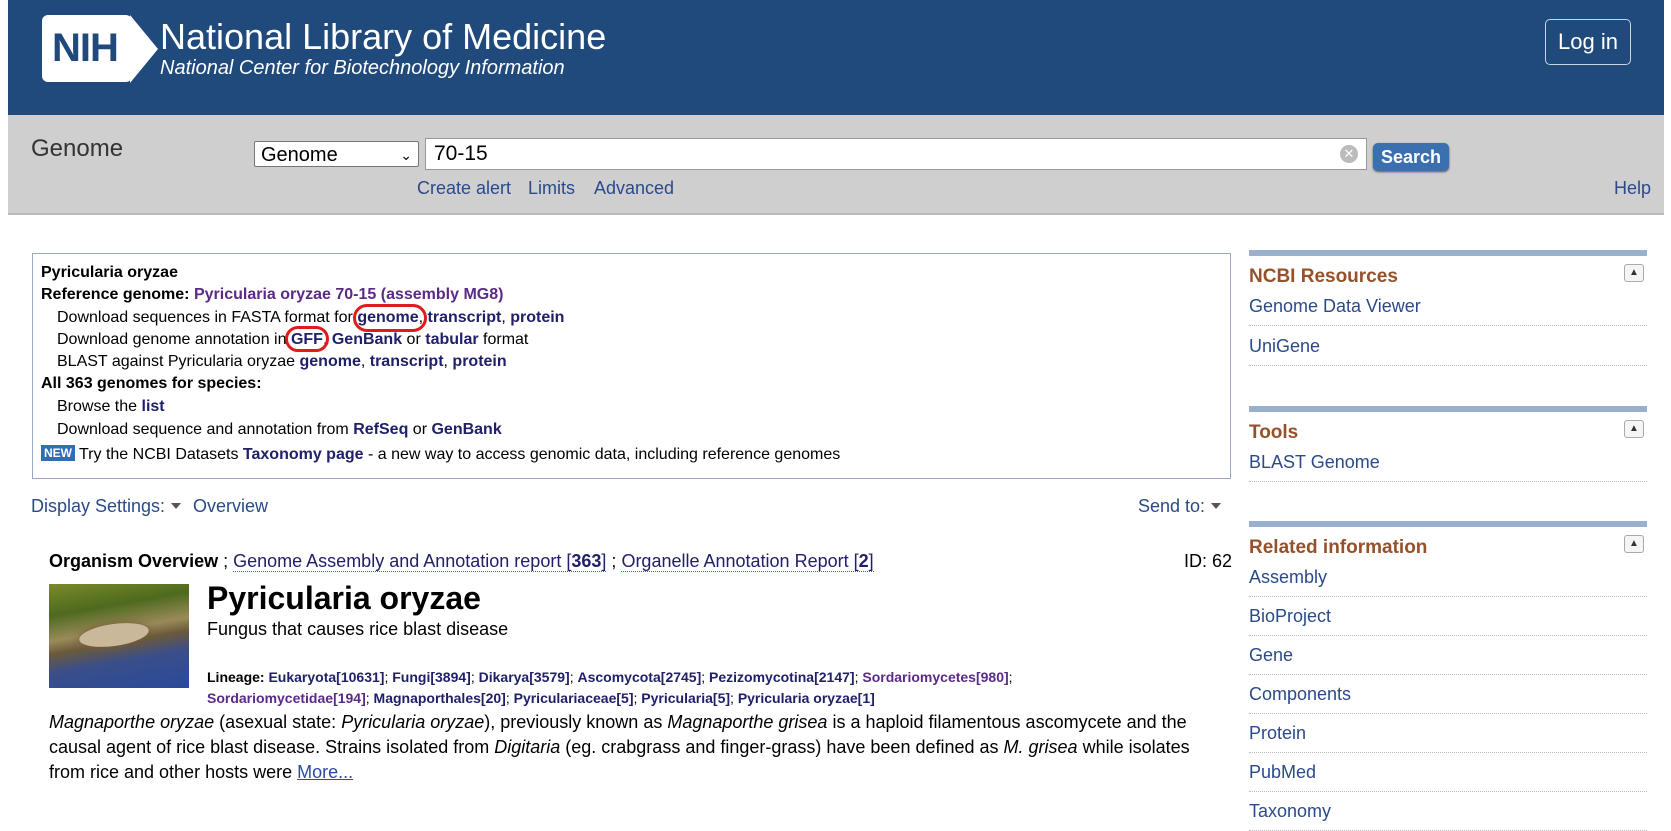 The image size is (1671, 831). What do you see at coordinates (1349, 154) in the screenshot?
I see `clear-icon: ✕` at bounding box center [1349, 154].